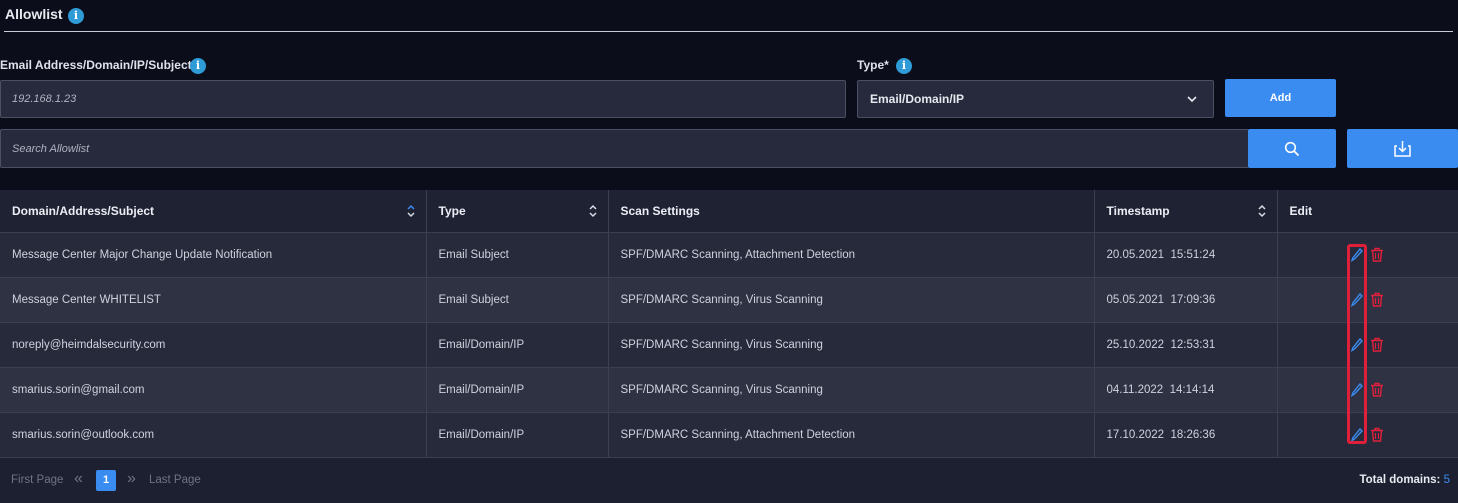 The height and width of the screenshot is (503, 1458). I want to click on search-button, so click(1292, 148).